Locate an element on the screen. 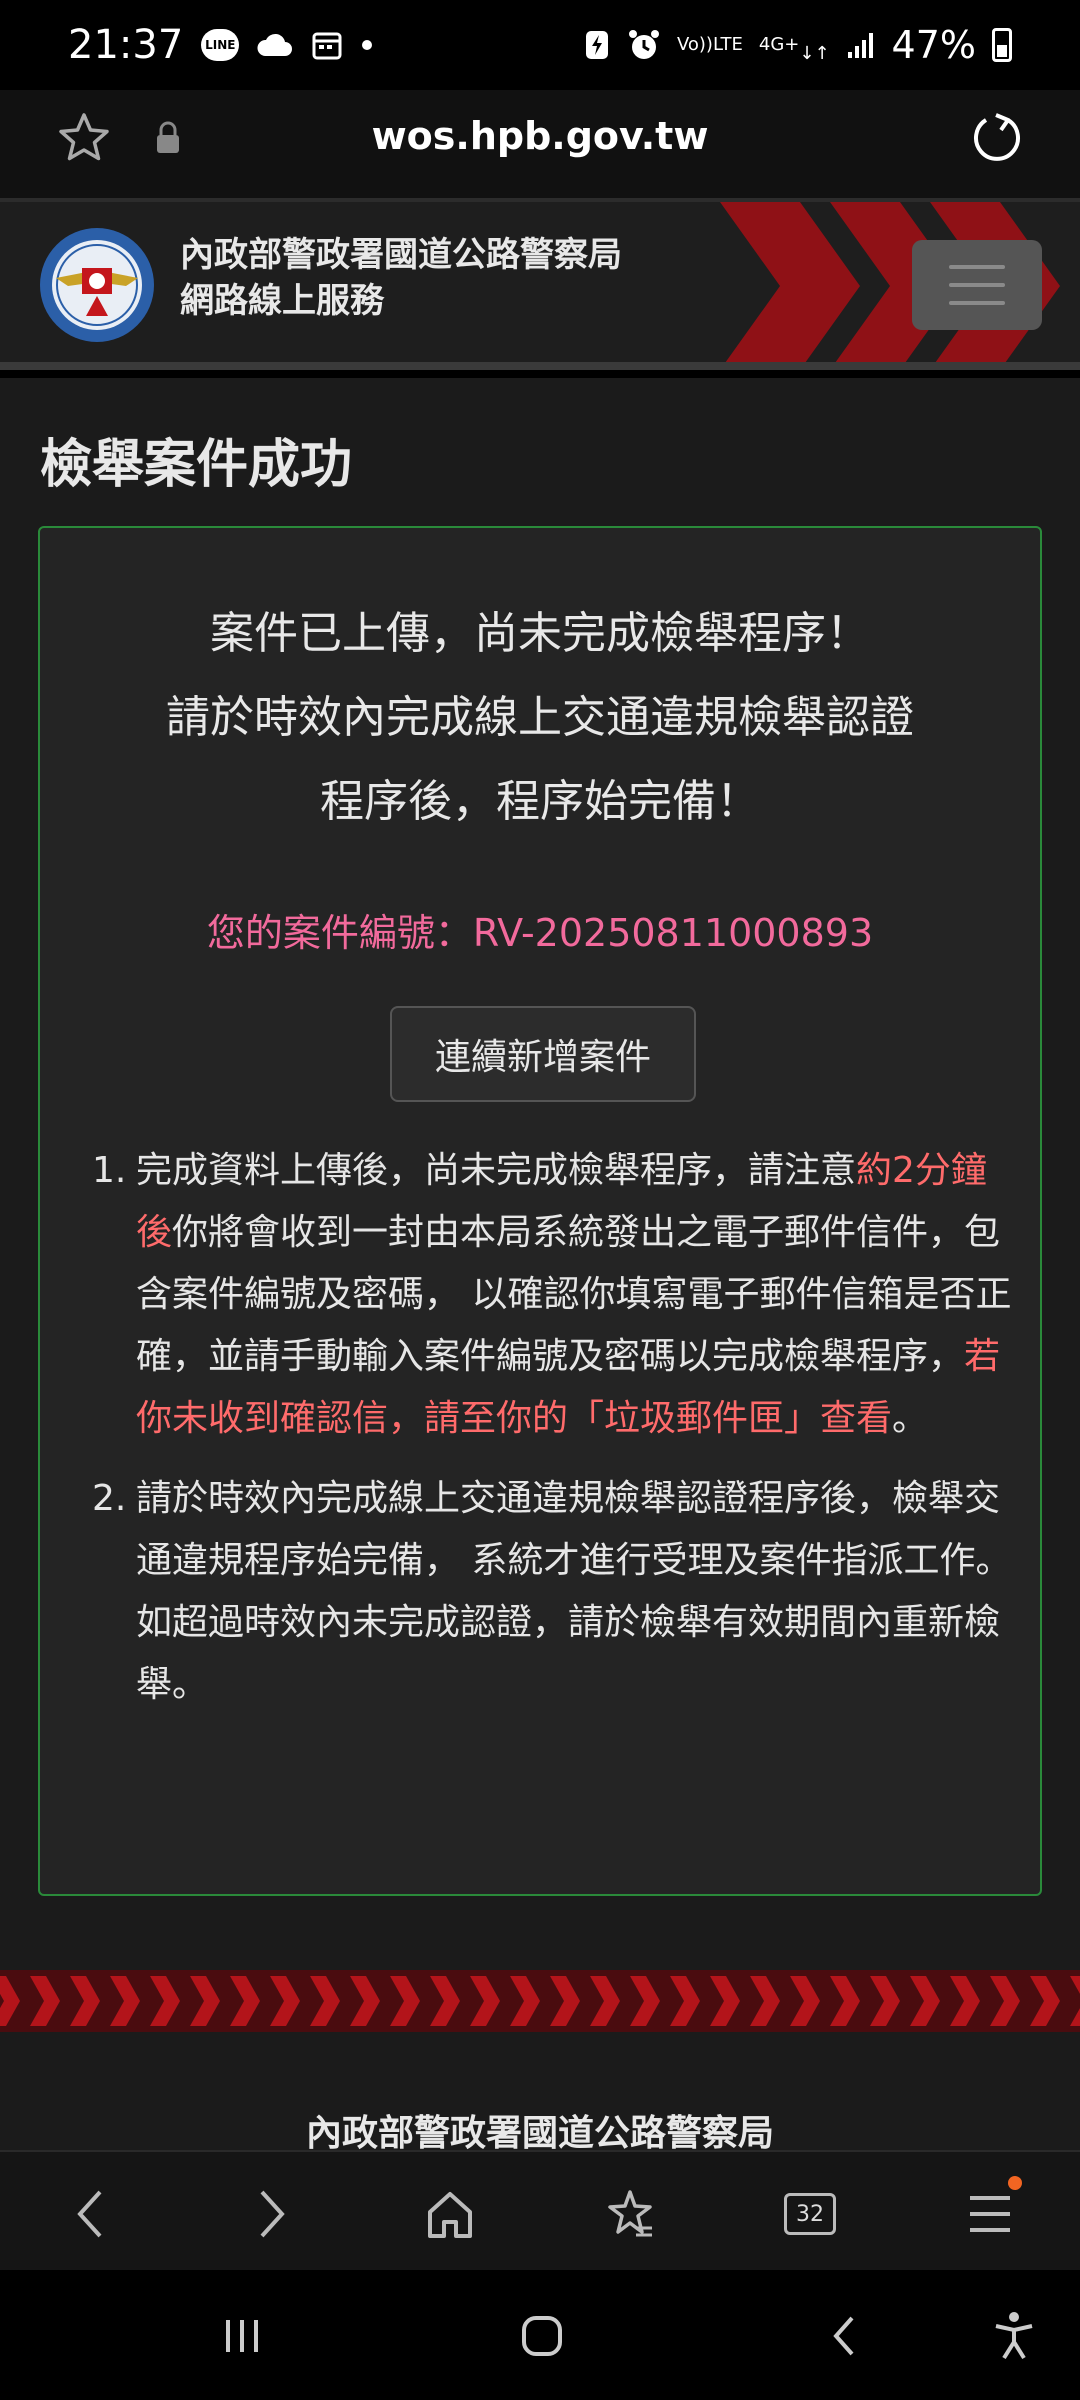  volte-bottom-label: LTE is located at coordinates (727, 44).